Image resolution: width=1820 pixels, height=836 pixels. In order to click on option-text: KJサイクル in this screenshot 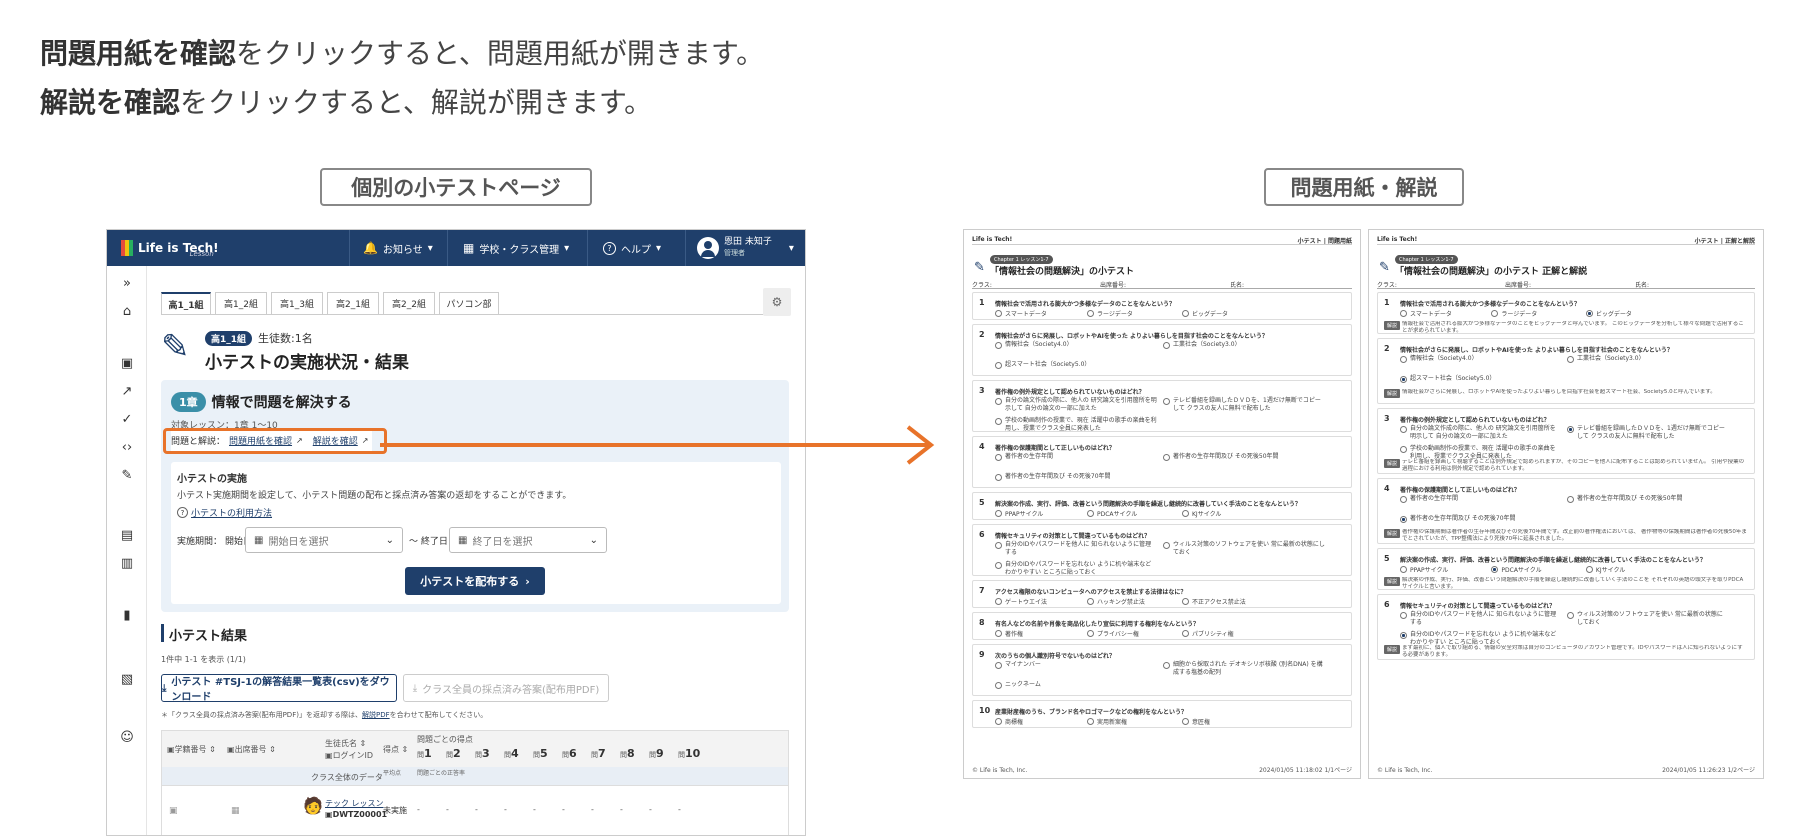, I will do `click(1207, 514)`.